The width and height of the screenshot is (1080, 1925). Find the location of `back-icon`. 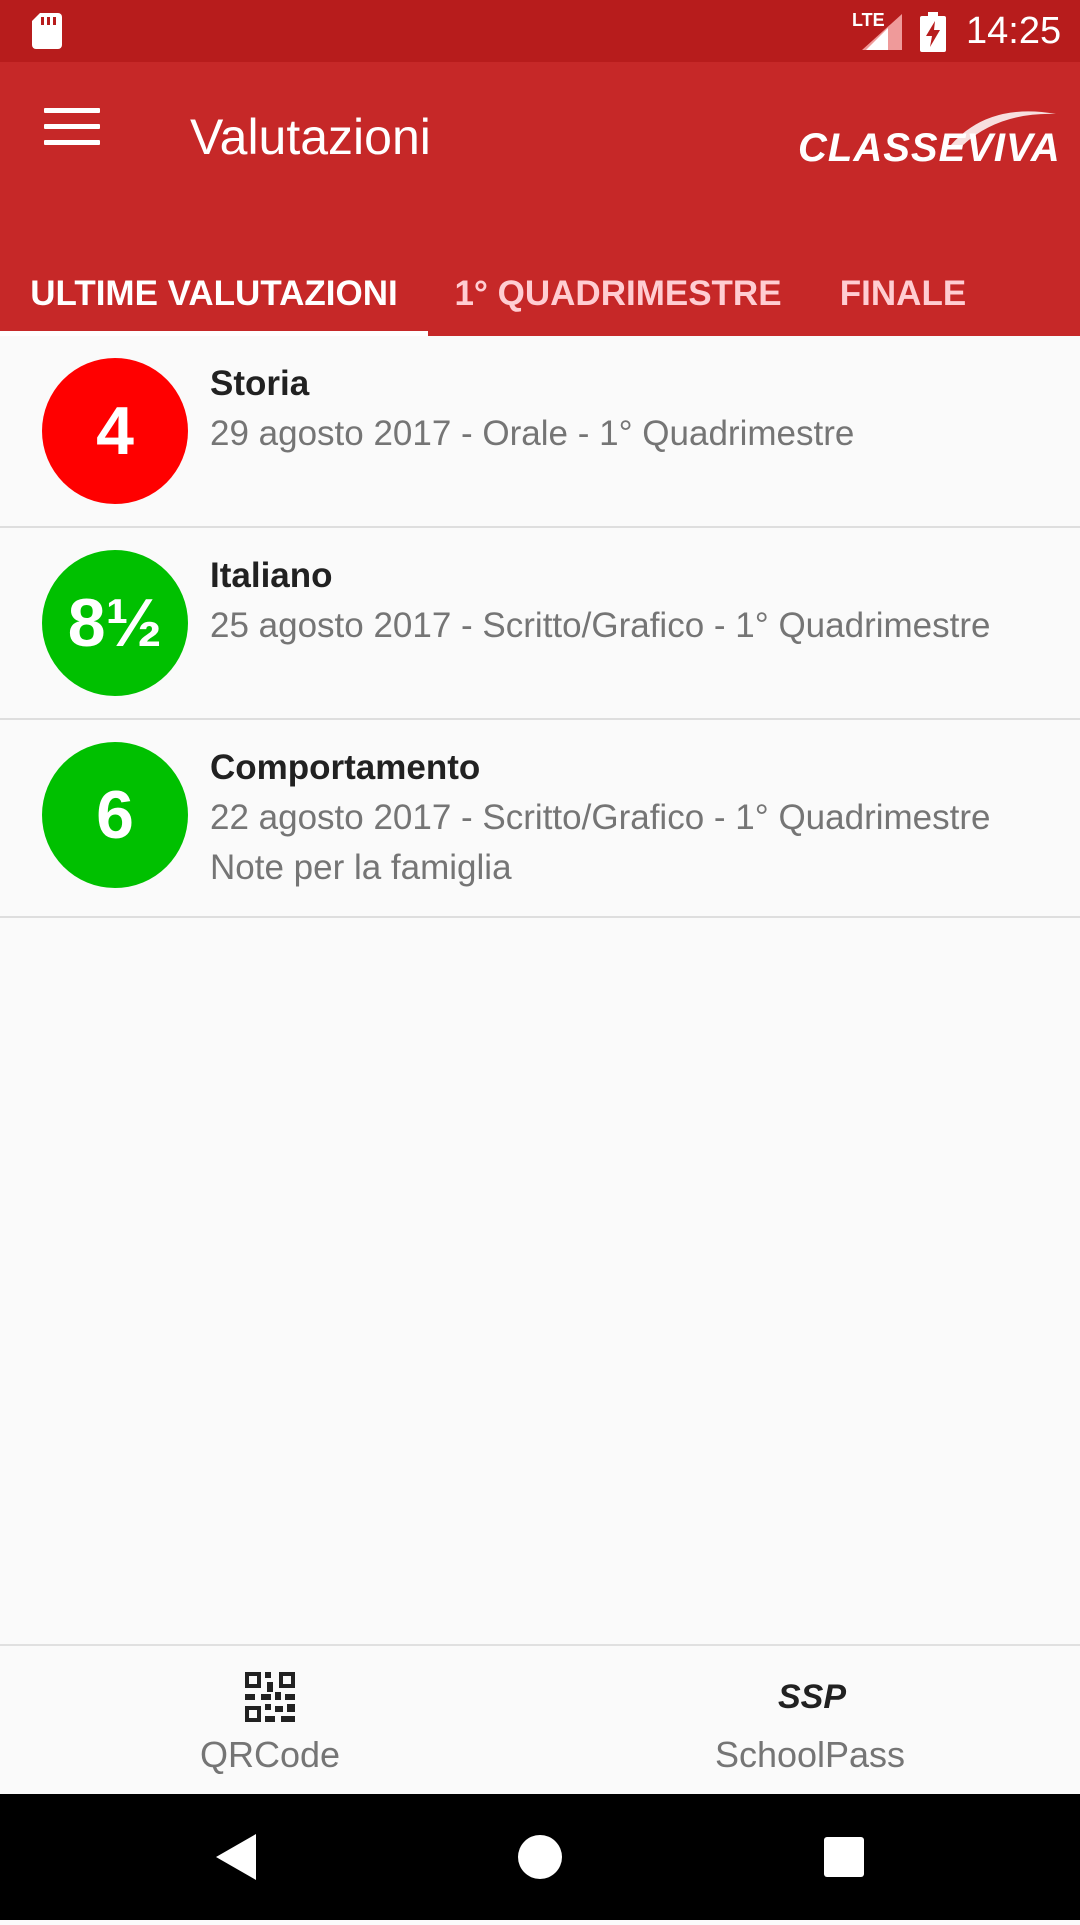

back-icon is located at coordinates (236, 1857).